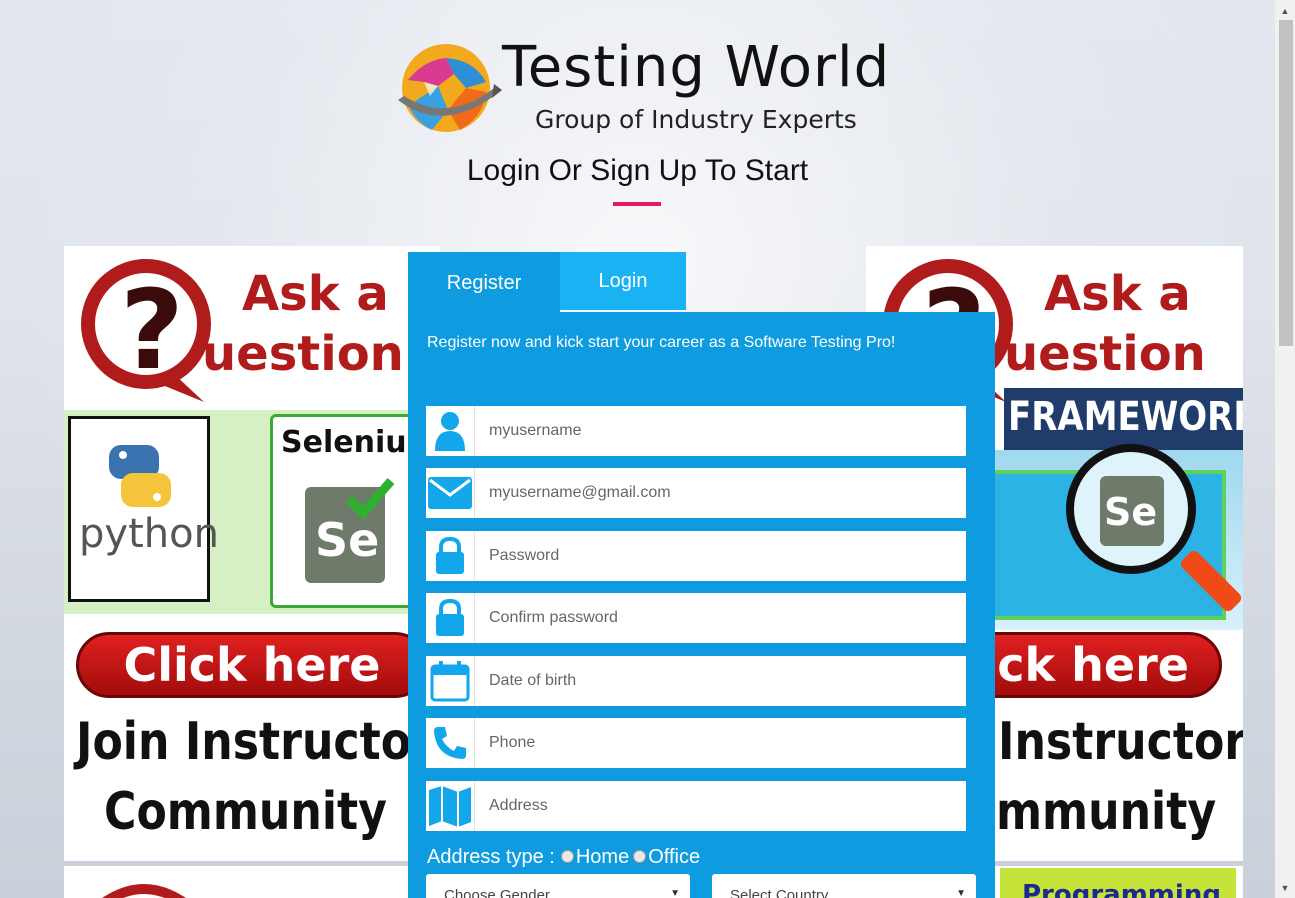 This screenshot has height=898, width=1295. Describe the element at coordinates (696, 119) in the screenshot. I see `logo-subtitle: Group of Industry Experts` at that location.